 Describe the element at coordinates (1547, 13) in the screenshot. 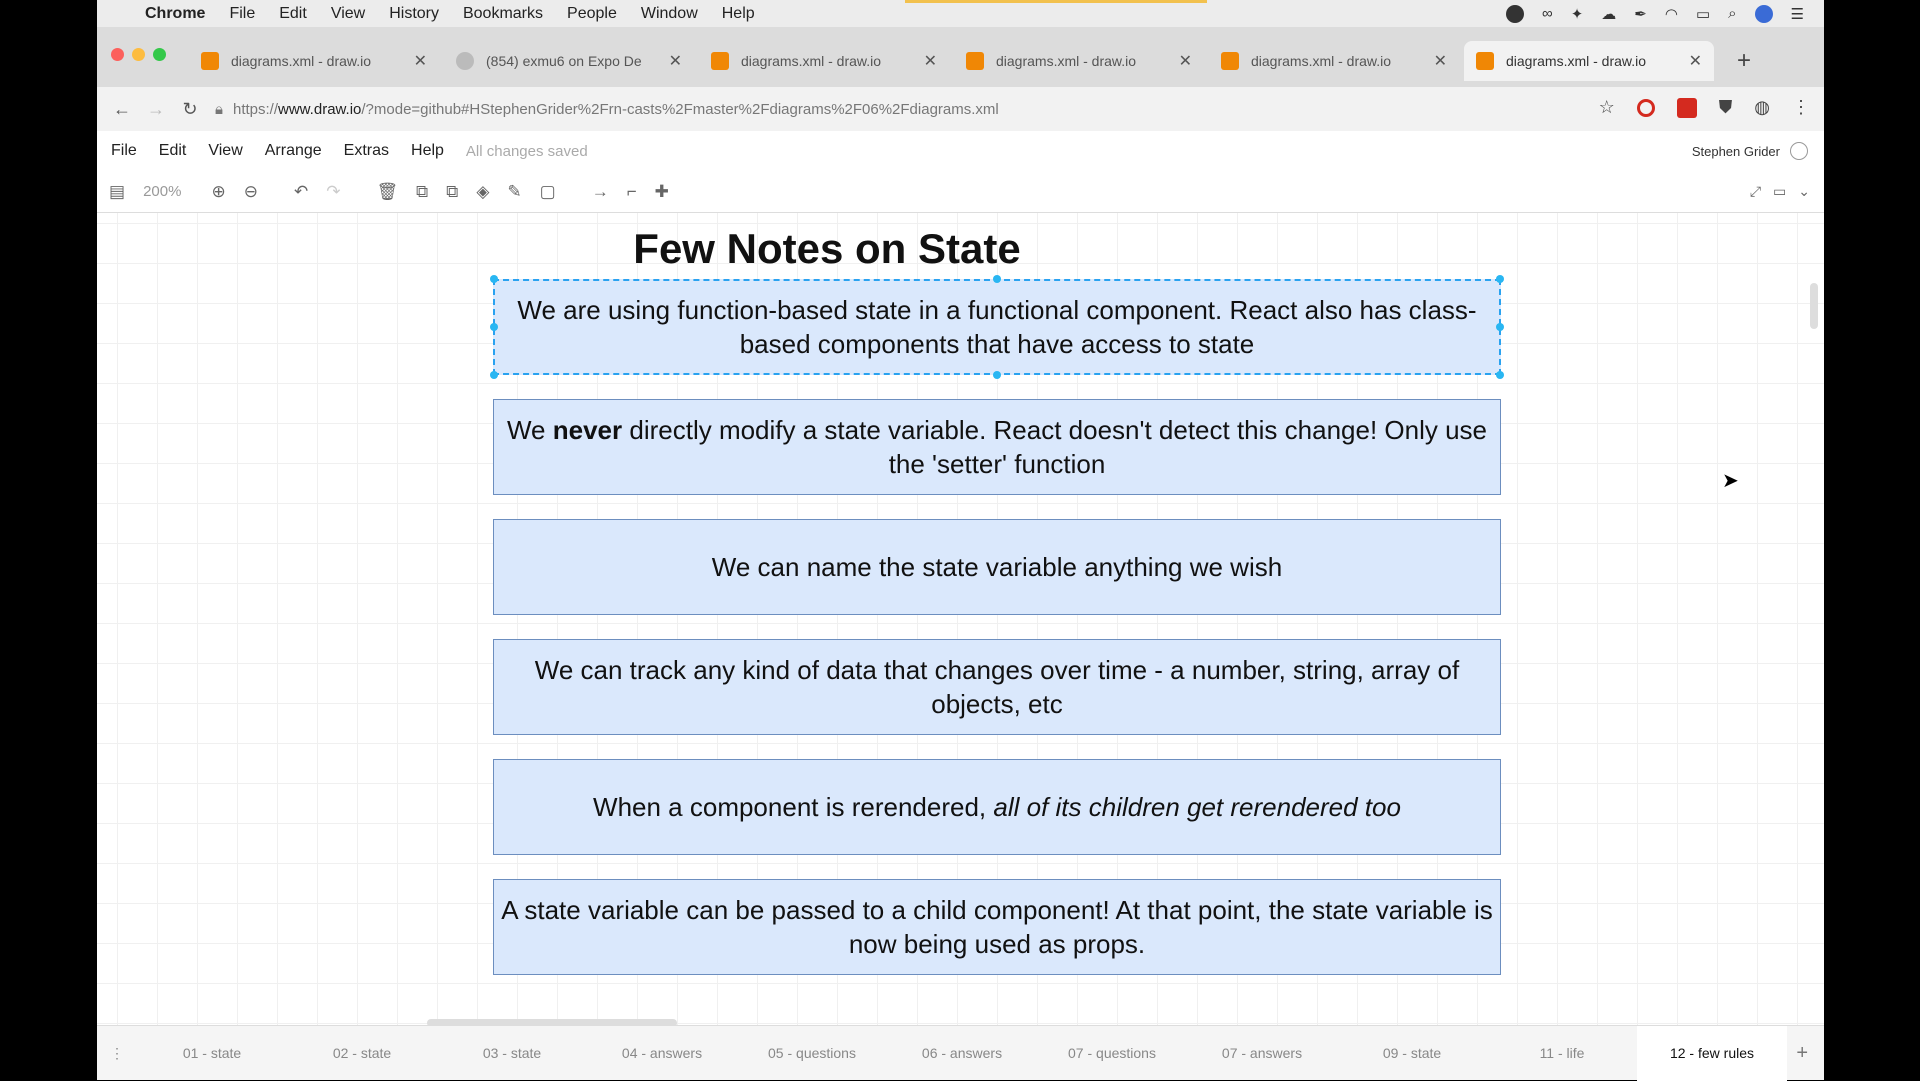

I see `glasses-icon: ∞` at that location.